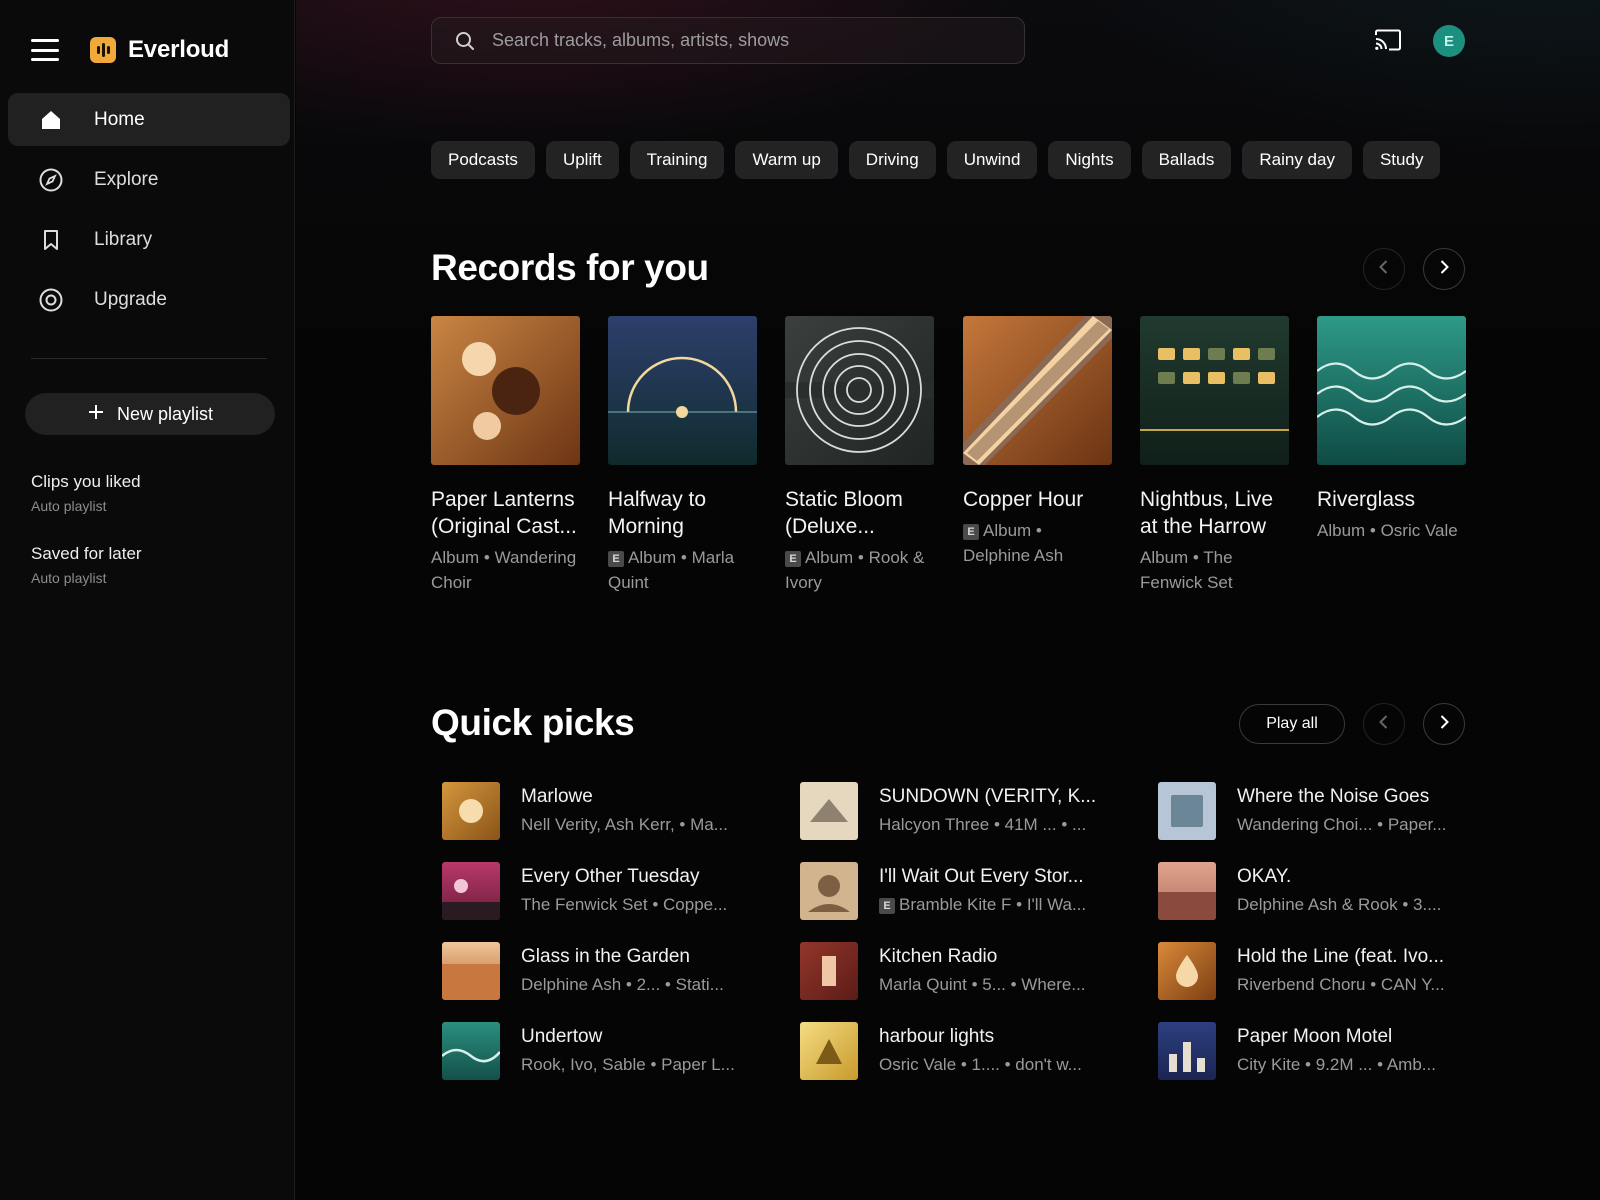 The image size is (1600, 1200). What do you see at coordinates (1449, 41) in the screenshot?
I see `avatar: E` at bounding box center [1449, 41].